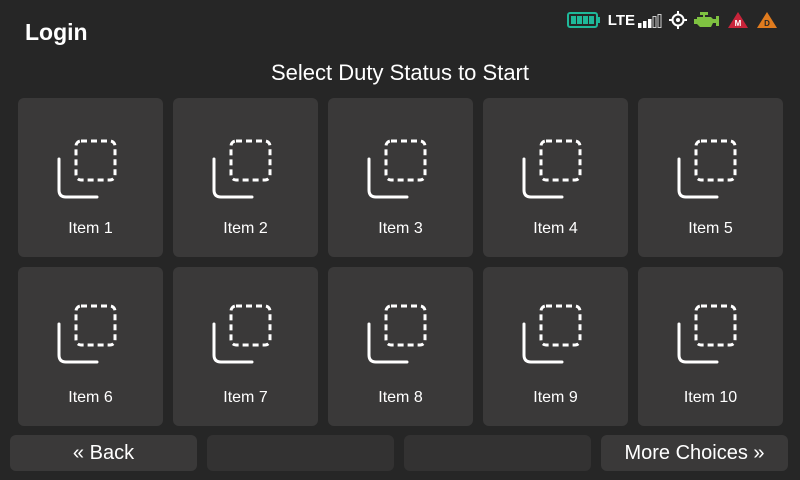 The width and height of the screenshot is (800, 480). What do you see at coordinates (90, 397) in the screenshot?
I see `tile-label: Item 6` at bounding box center [90, 397].